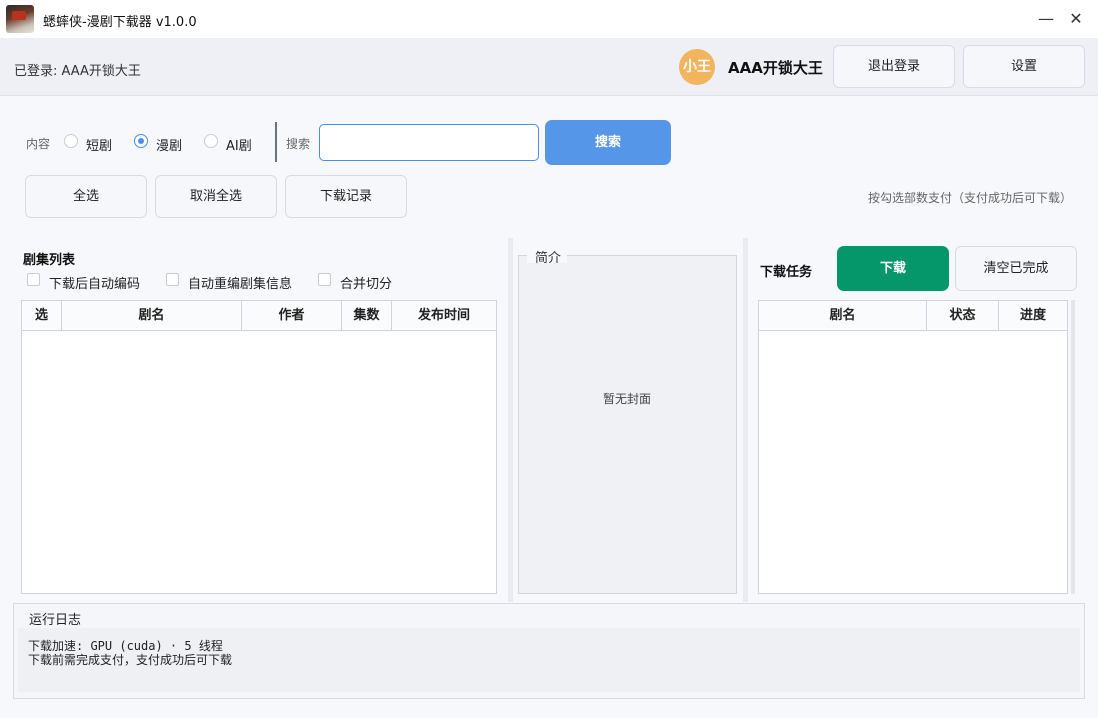  What do you see at coordinates (239, 144) in the screenshot?
I see `radio-ai-drama-label: AI剧` at bounding box center [239, 144].